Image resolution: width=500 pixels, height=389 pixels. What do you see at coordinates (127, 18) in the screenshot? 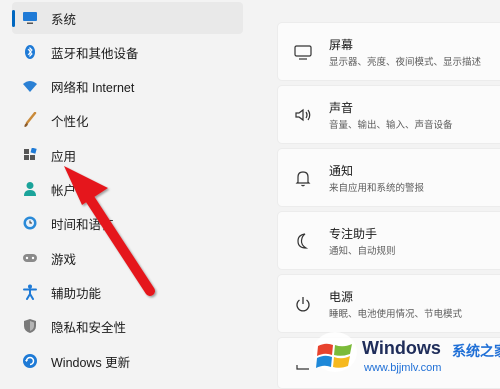
I see `nav-item-system: 系统` at bounding box center [127, 18].